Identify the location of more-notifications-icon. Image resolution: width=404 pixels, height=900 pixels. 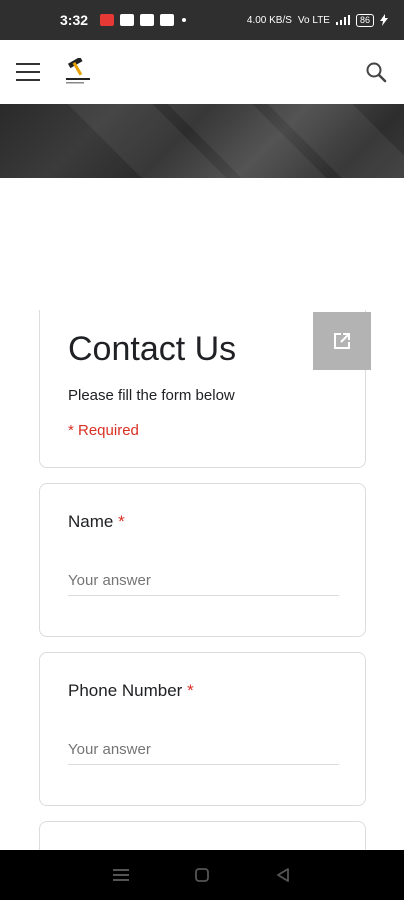
(184, 20).